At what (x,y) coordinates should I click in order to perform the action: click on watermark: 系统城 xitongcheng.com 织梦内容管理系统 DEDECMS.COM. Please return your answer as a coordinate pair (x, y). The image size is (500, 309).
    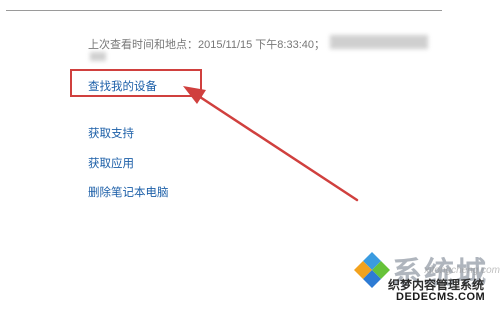
    Looking at the image, I should click on (420, 273).